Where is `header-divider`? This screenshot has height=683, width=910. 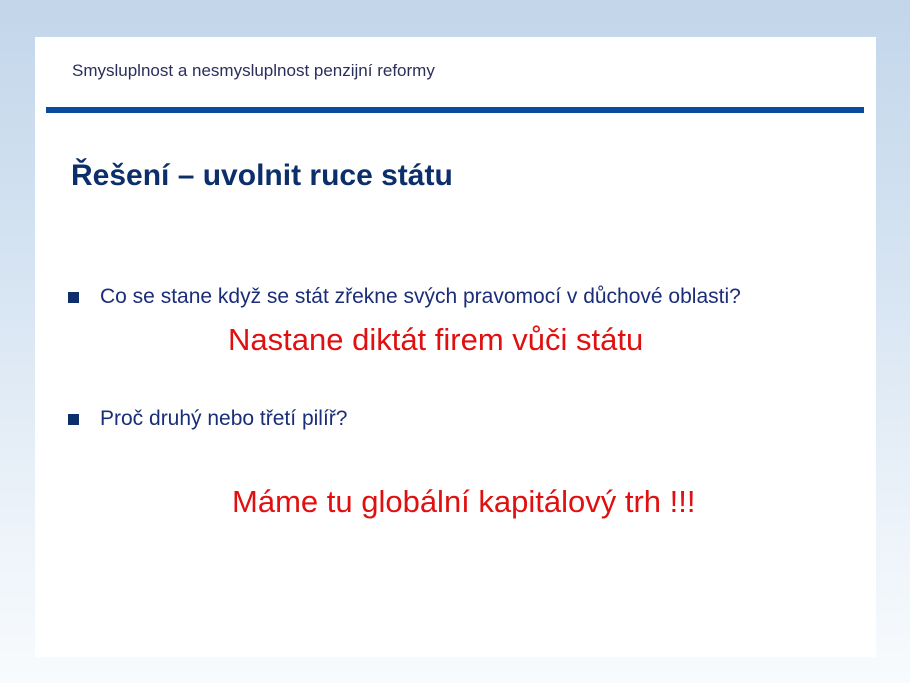
header-divider is located at coordinates (455, 110).